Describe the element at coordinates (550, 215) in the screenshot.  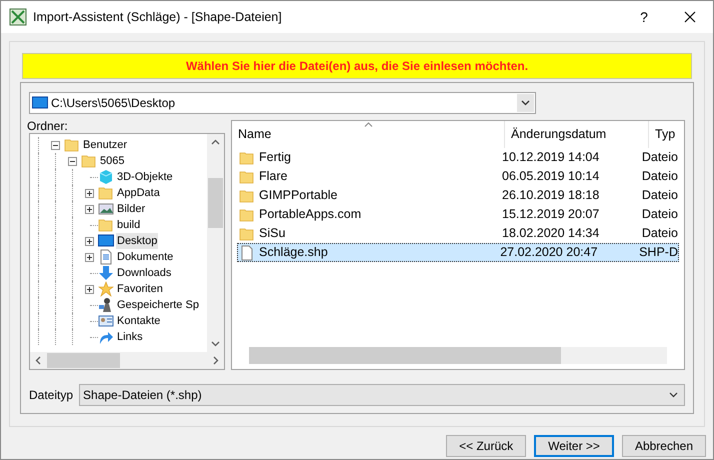
I see `file-date: 15.12.2019 20:07` at that location.